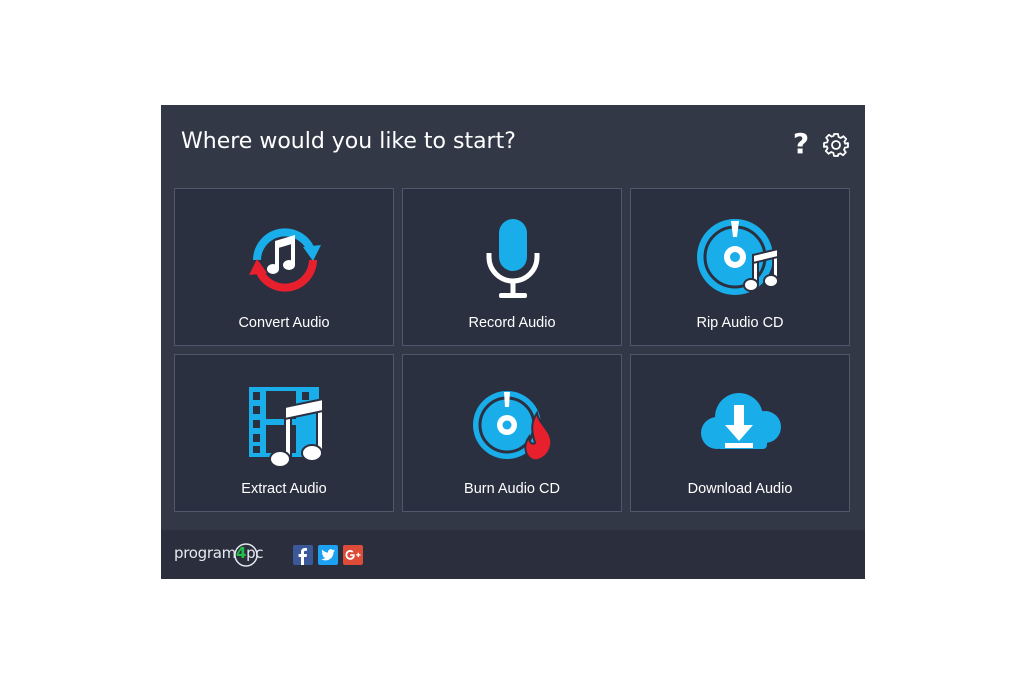 This screenshot has height=683, width=1025. I want to click on tile-extract-audio: Extract Audio, so click(284, 433).